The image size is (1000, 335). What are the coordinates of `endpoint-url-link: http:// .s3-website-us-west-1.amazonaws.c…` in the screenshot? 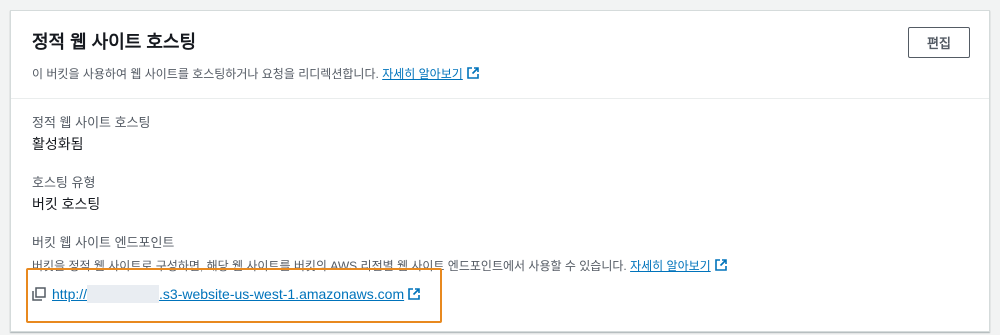 It's located at (236, 294).